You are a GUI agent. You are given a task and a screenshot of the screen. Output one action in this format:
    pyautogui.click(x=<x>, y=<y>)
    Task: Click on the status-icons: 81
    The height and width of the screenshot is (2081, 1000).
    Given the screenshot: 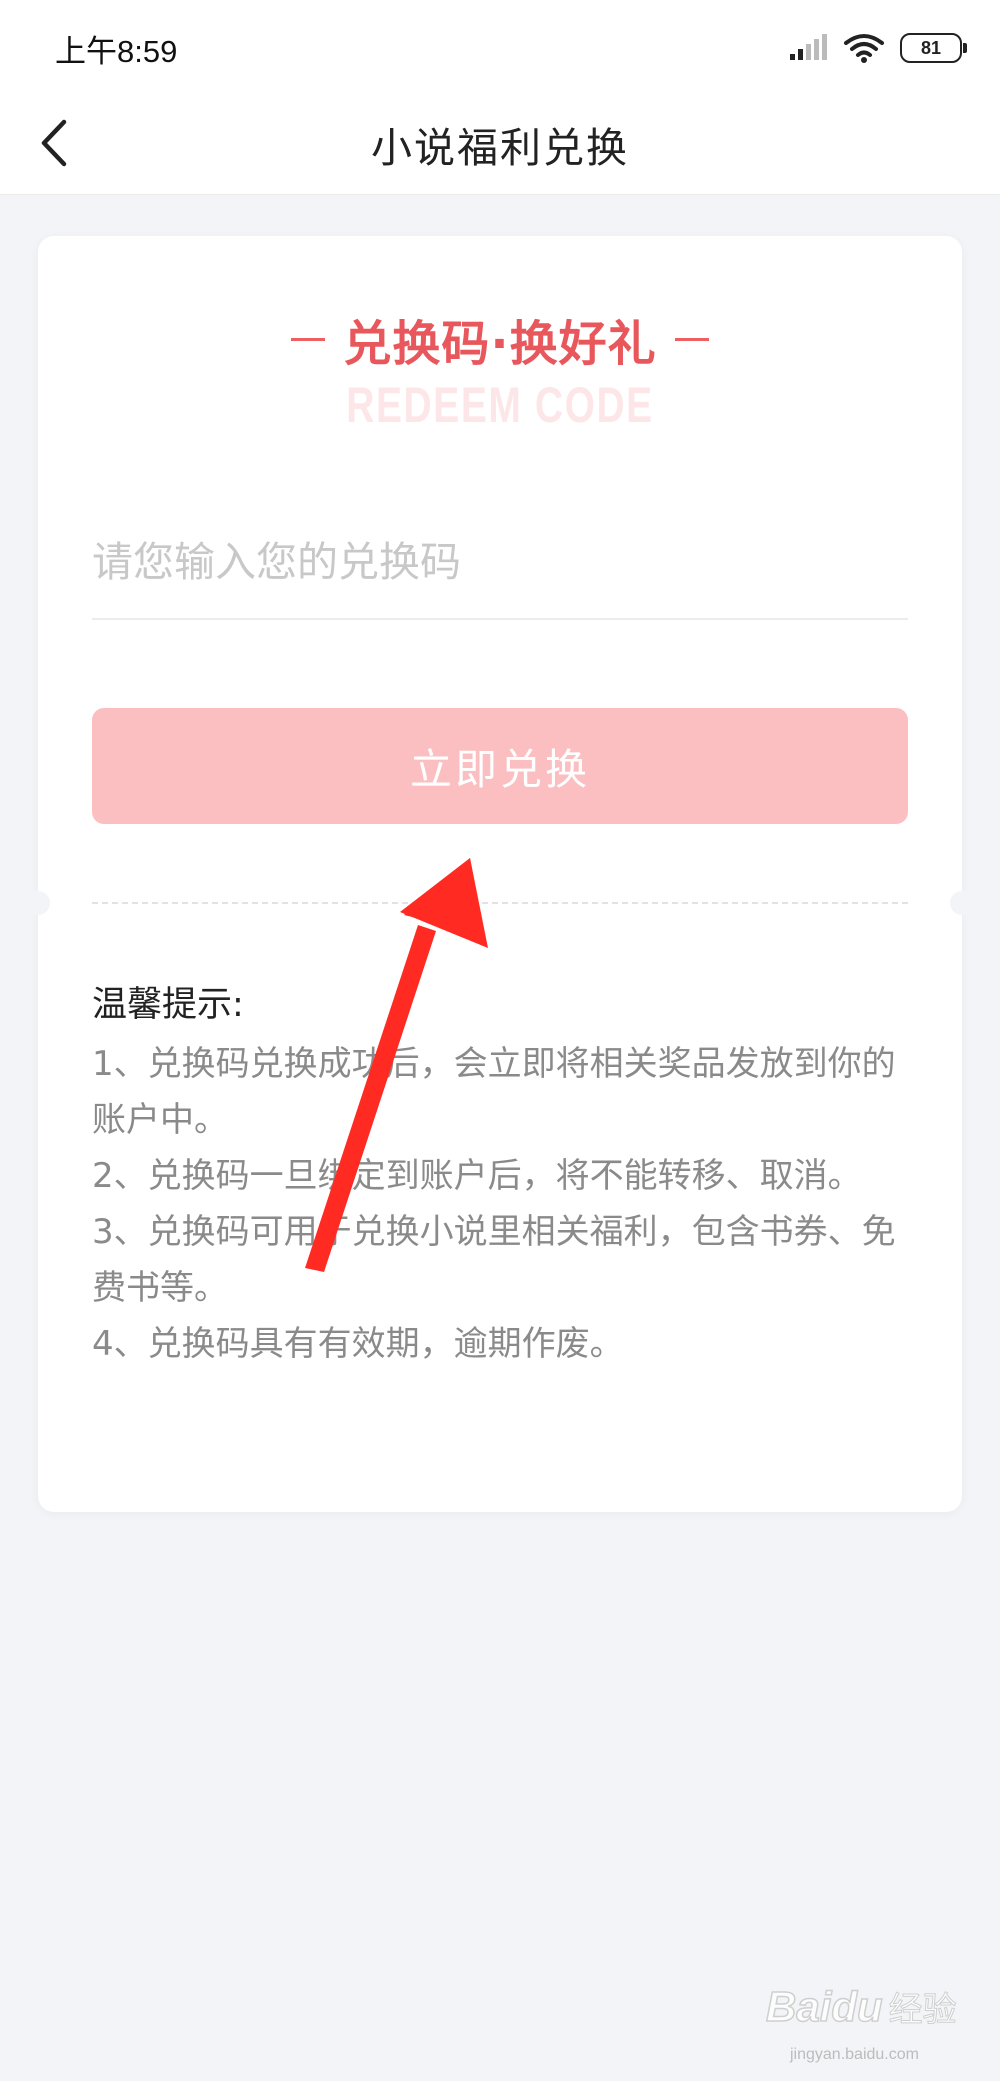 What is the action you would take?
    pyautogui.click(x=878, y=48)
    